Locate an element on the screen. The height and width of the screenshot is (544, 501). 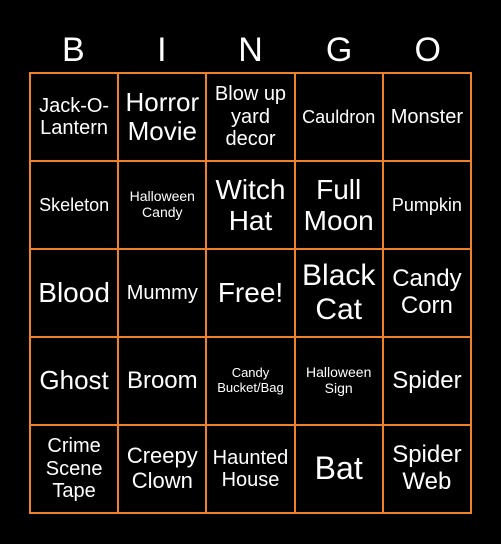
bingo-cell: Bat is located at coordinates (338, 469).